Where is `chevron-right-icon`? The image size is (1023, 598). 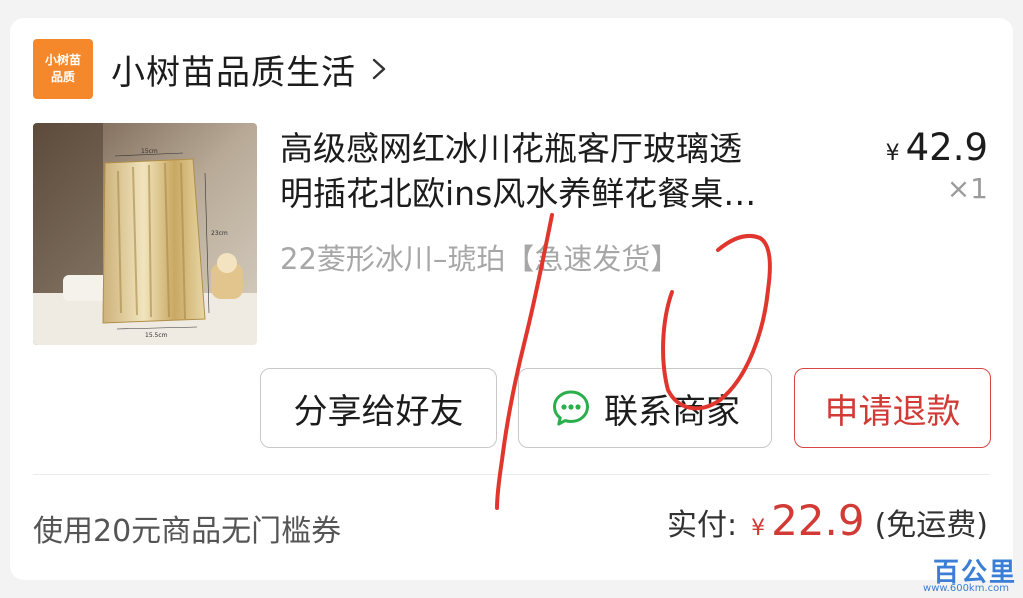
chevron-right-icon is located at coordinates (381, 69).